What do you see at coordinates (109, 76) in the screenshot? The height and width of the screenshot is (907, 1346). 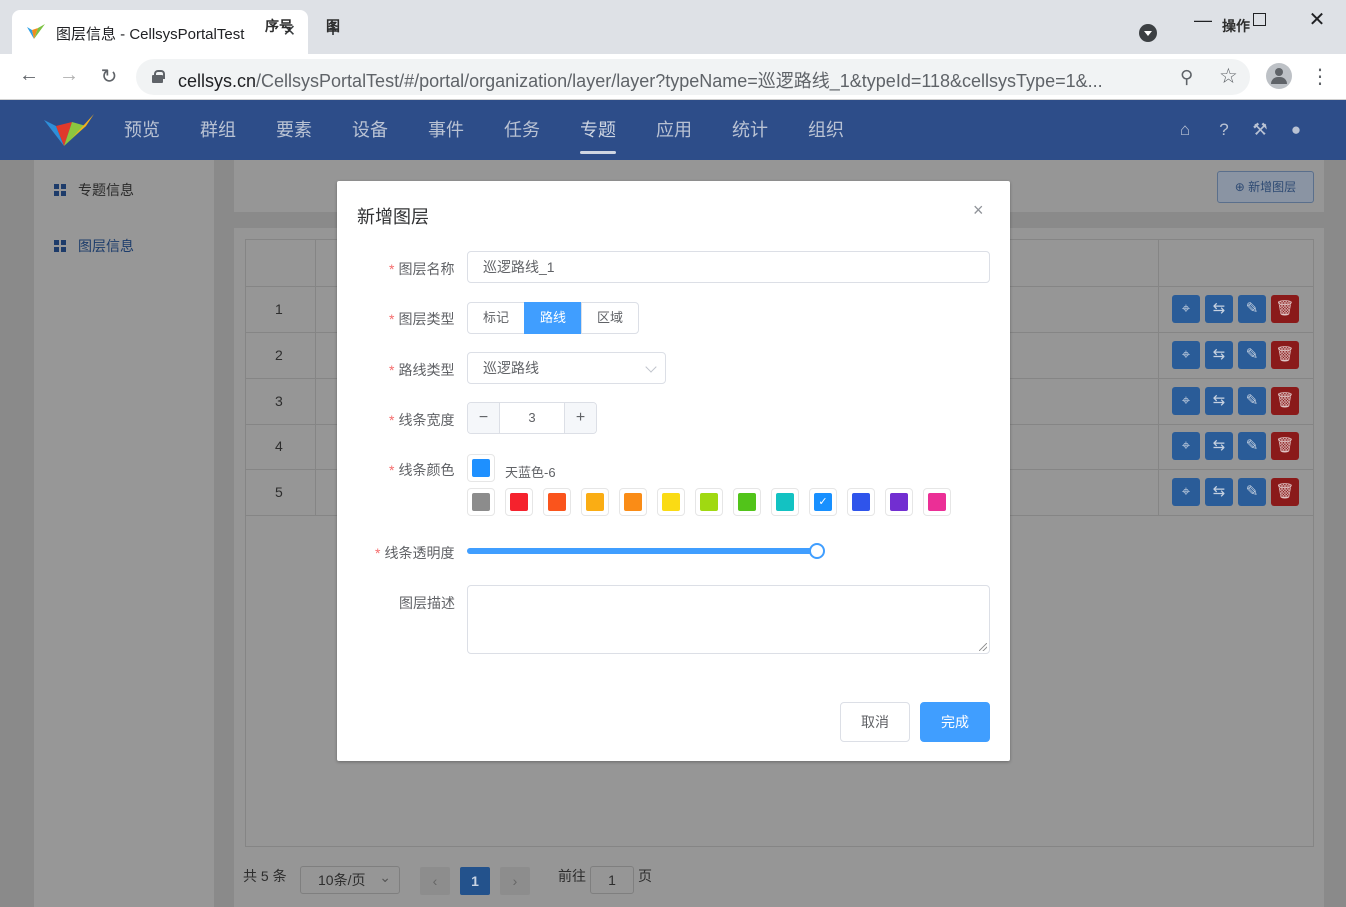 I see `reload-icon: ↻` at bounding box center [109, 76].